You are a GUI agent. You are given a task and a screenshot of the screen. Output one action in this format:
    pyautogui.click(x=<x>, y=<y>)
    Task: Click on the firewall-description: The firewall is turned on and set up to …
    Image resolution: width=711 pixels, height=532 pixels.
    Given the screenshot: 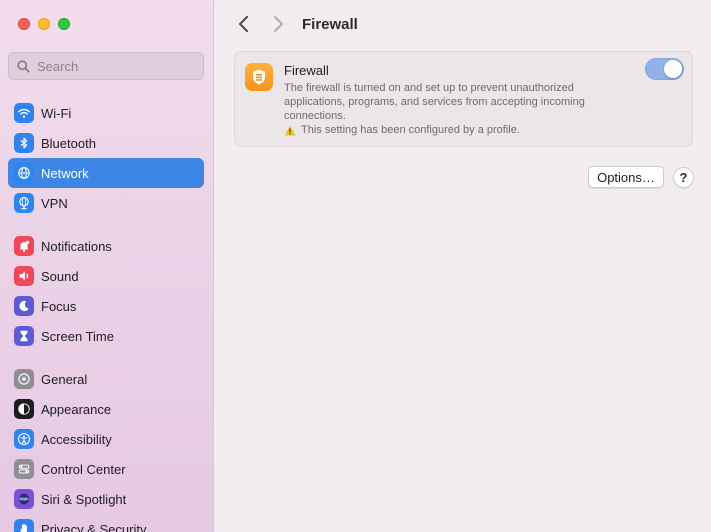 What is the action you would take?
    pyautogui.click(x=434, y=102)
    